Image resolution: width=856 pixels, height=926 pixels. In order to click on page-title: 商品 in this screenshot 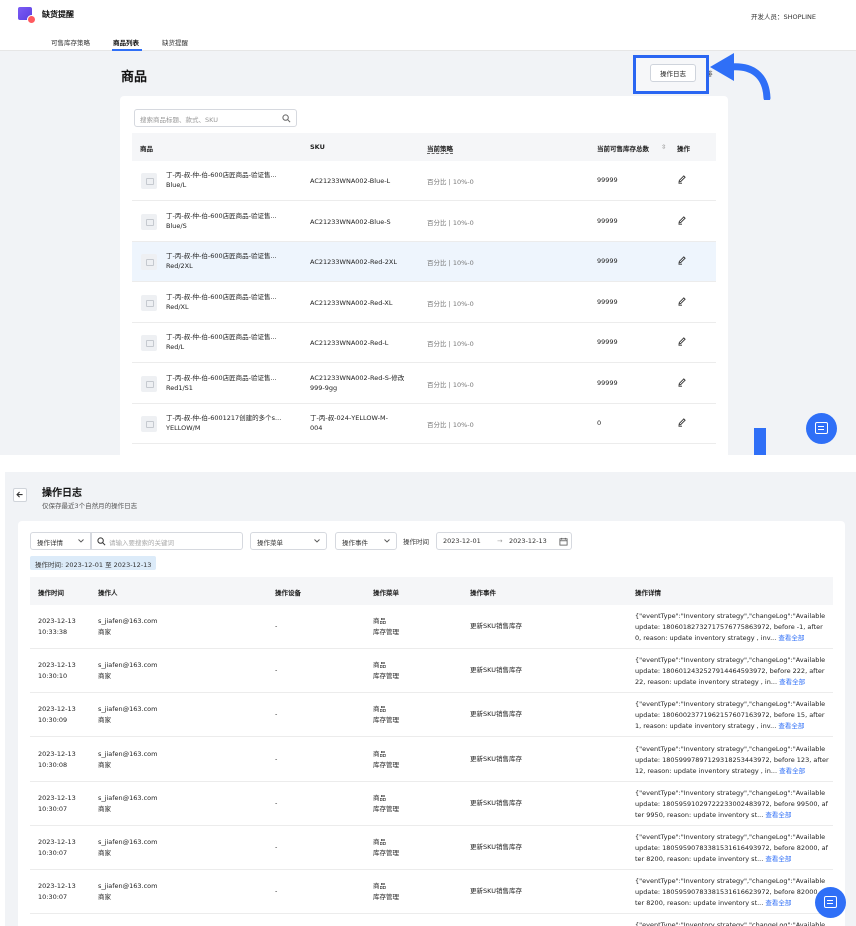, I will do `click(134, 77)`.